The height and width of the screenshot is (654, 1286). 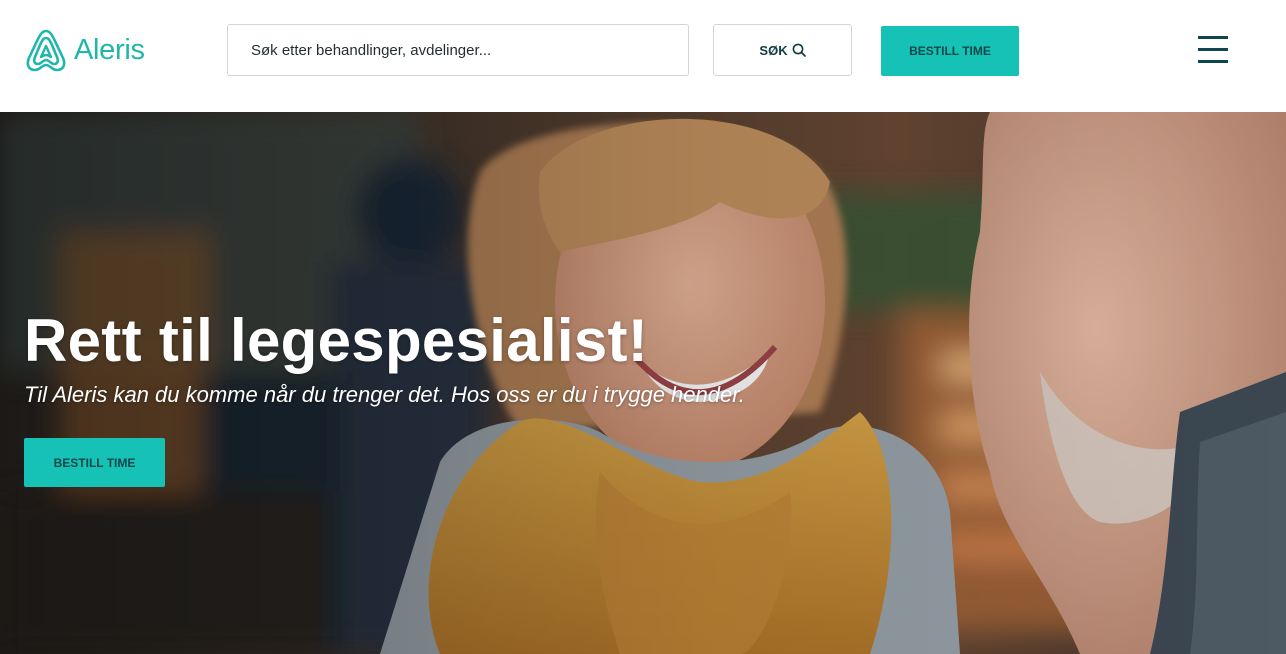 I want to click on search-input, so click(x=458, y=50).